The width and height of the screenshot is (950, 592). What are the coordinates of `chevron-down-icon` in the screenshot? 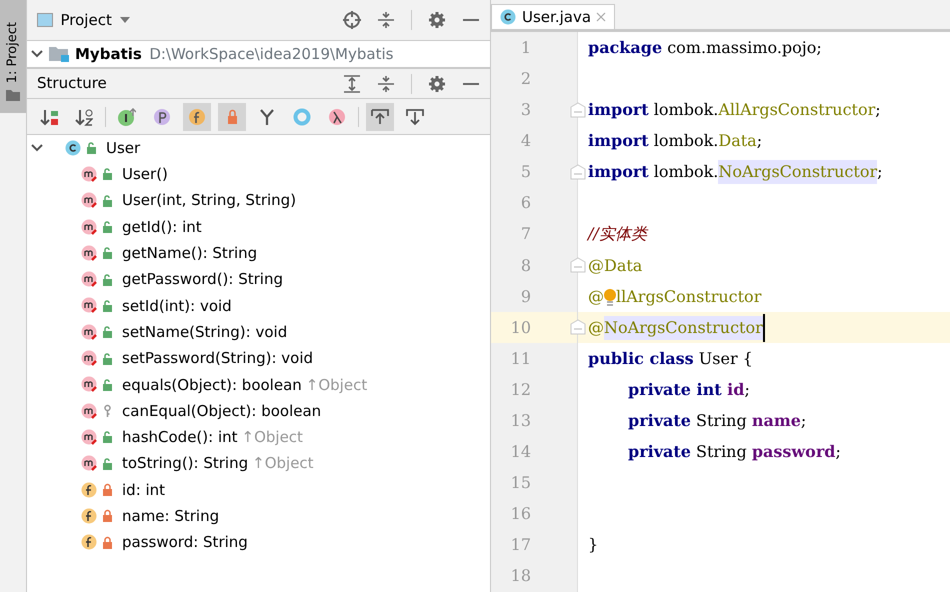 It's located at (37, 54).